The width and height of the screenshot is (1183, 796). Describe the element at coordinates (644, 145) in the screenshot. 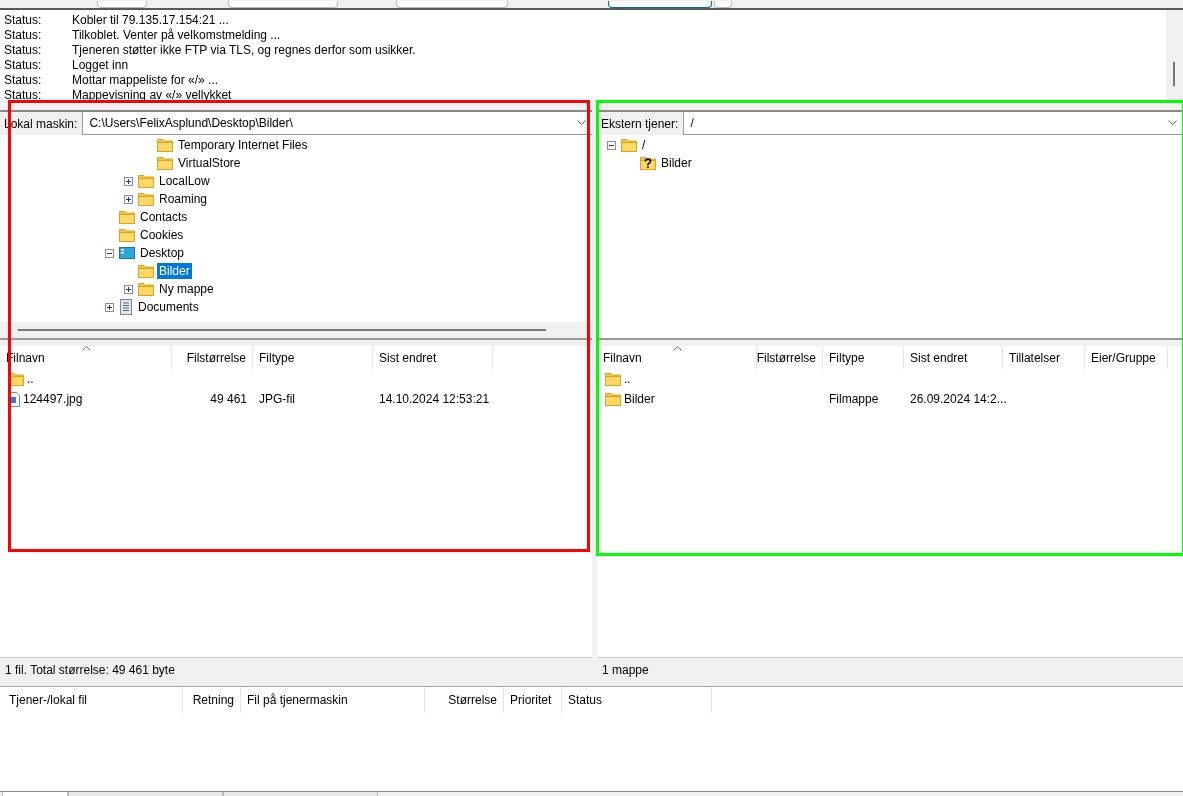

I see `tree-item: /` at that location.